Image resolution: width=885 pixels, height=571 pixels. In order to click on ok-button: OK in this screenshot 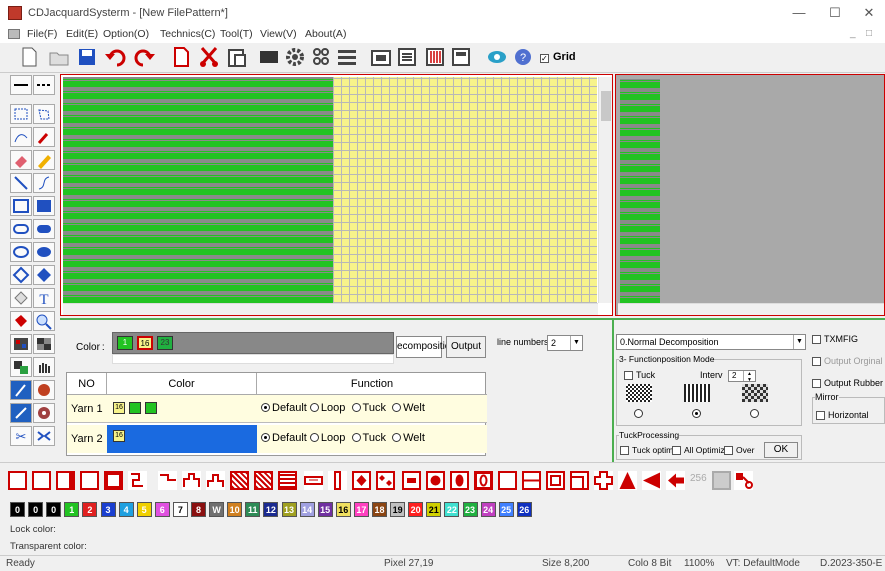, I will do `click(781, 450)`.